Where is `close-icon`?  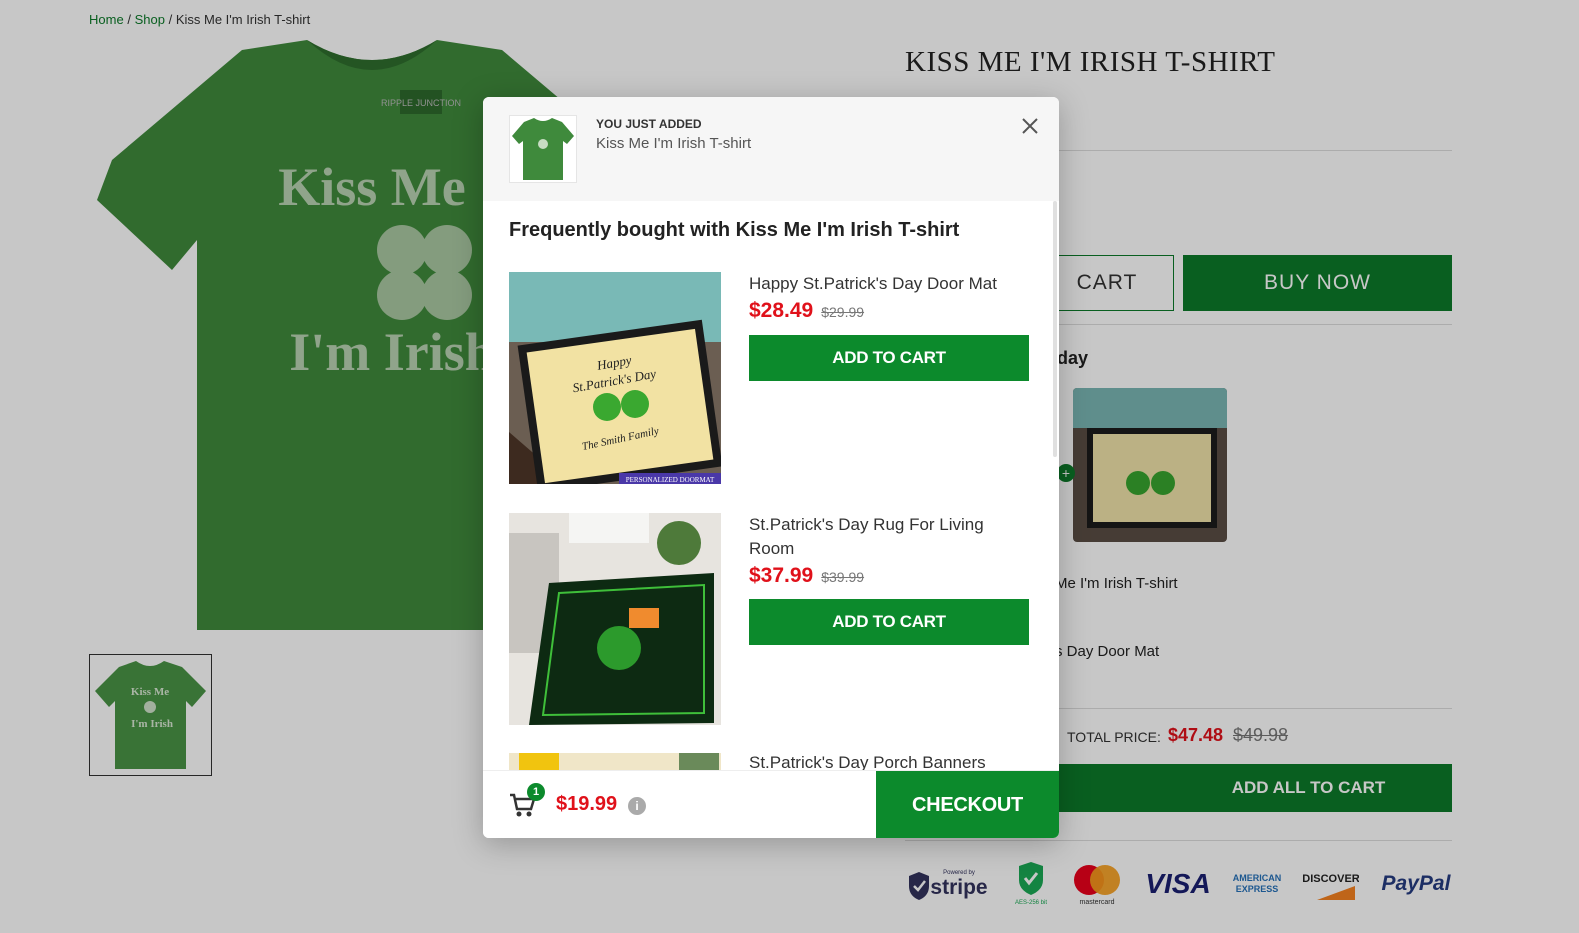 close-icon is located at coordinates (1030, 126).